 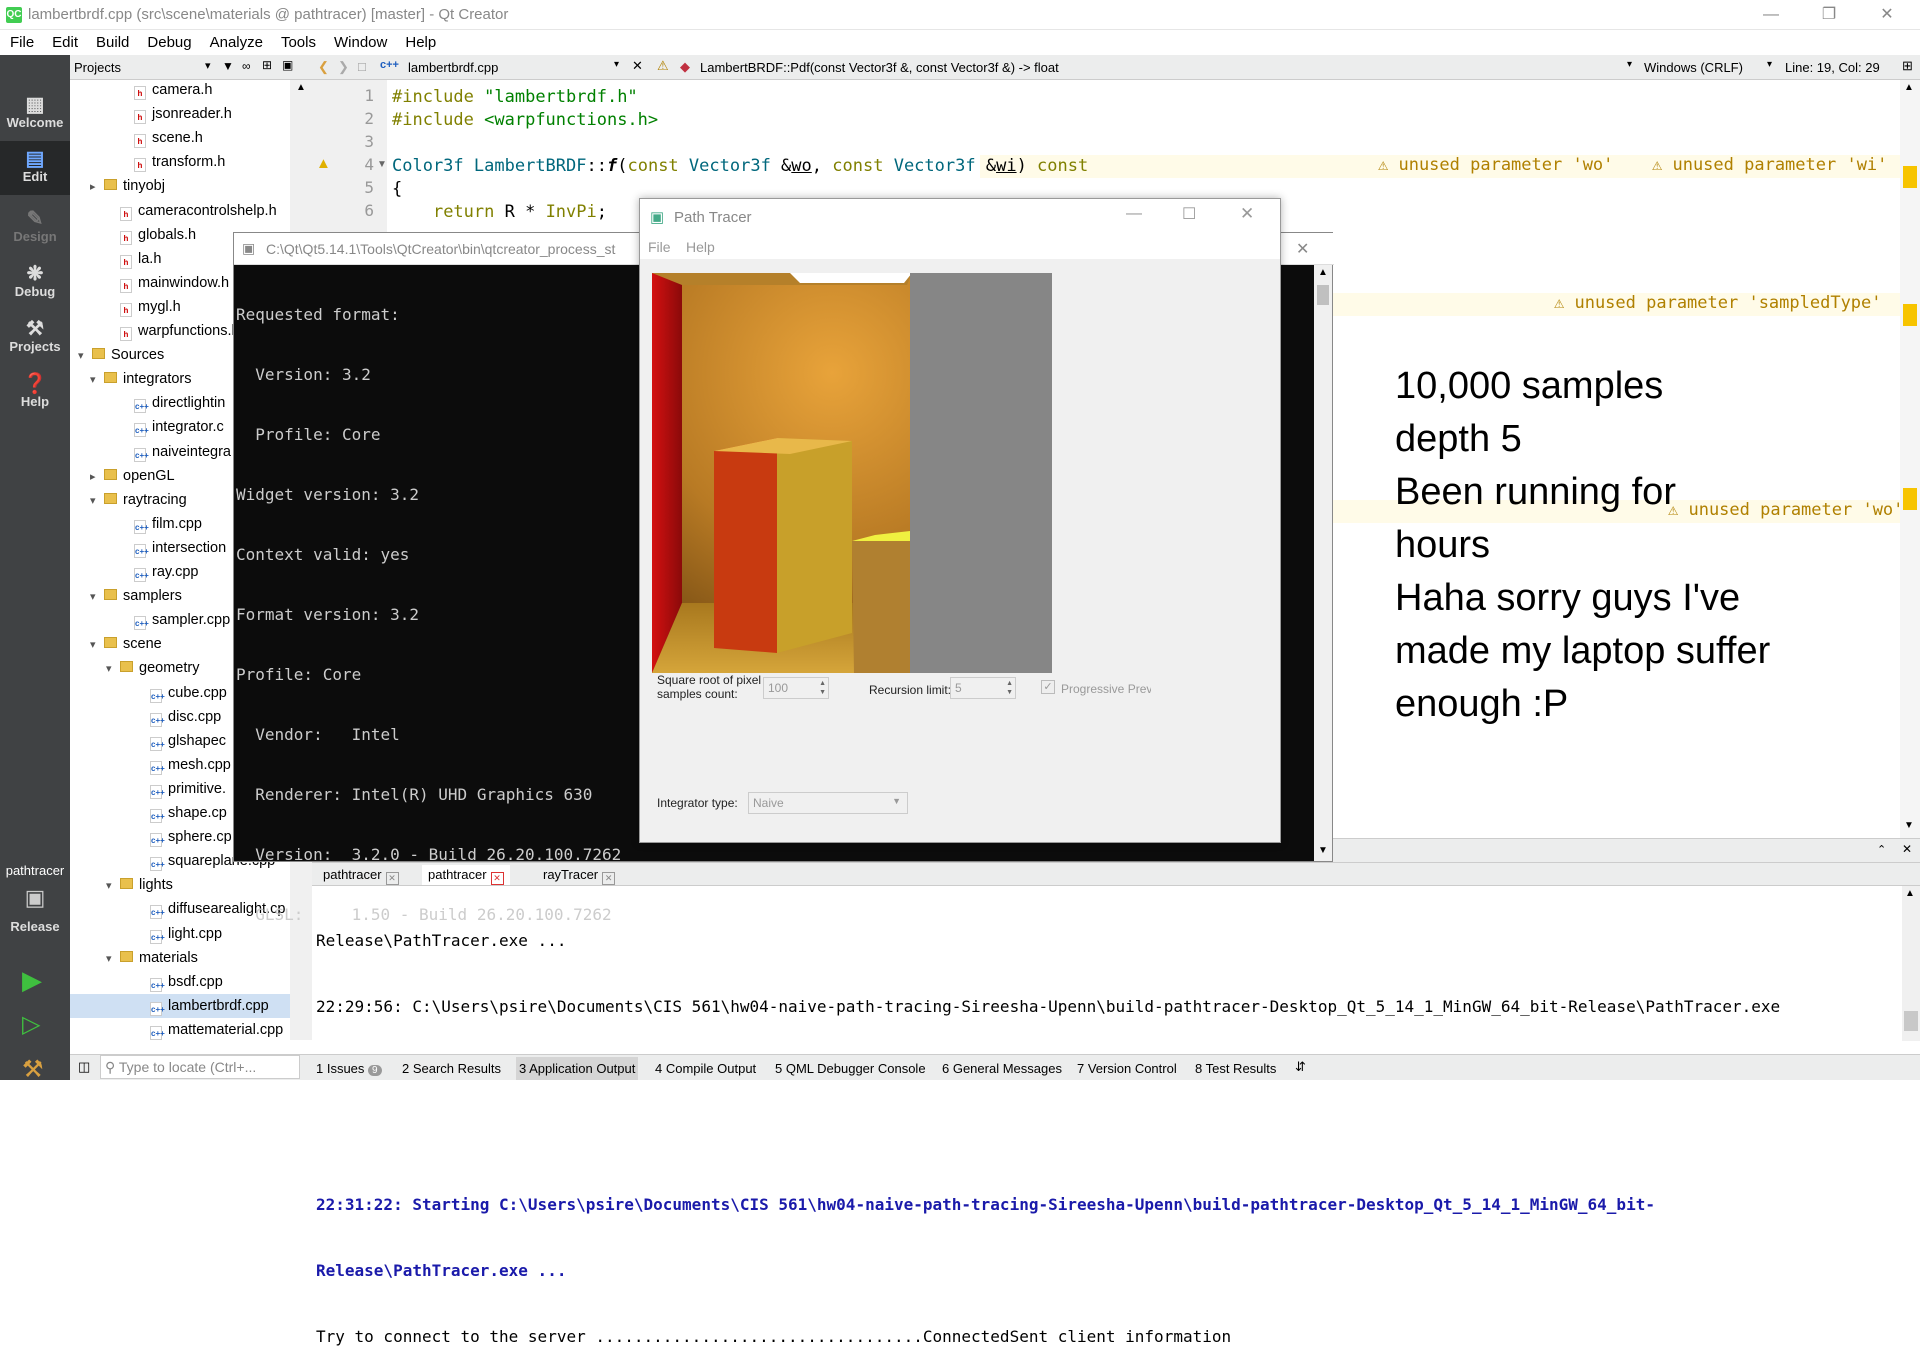 I want to click on line-ending-combo: Windows (CRLF), so click(x=1693, y=67).